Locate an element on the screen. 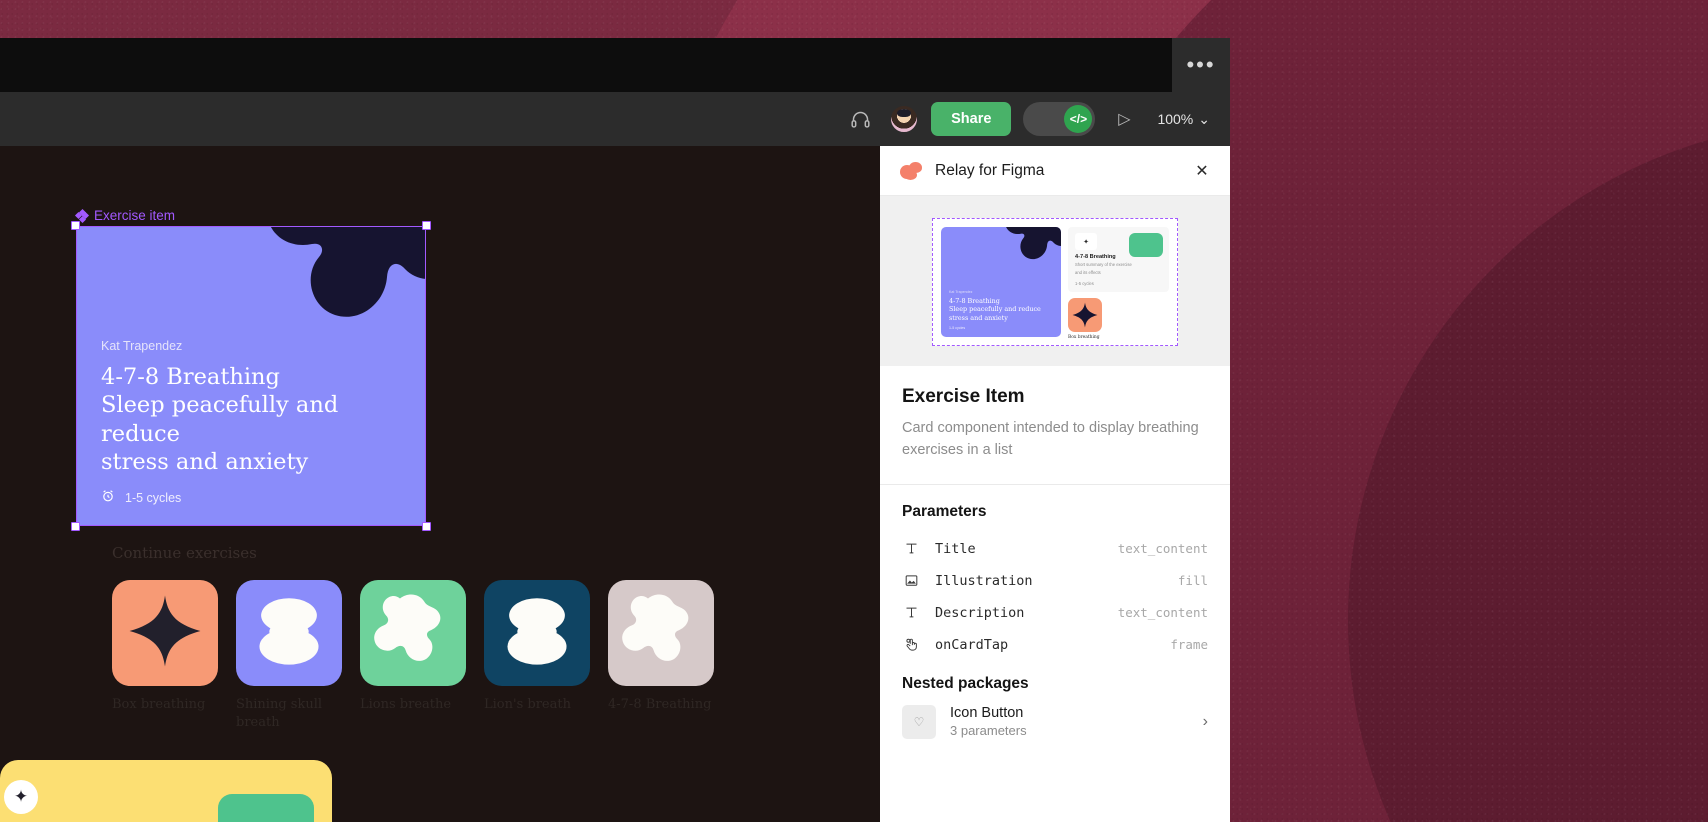 This screenshot has height=822, width=1708. exercise-thumbnail-cell: Shining skull breath is located at coordinates (289, 655).